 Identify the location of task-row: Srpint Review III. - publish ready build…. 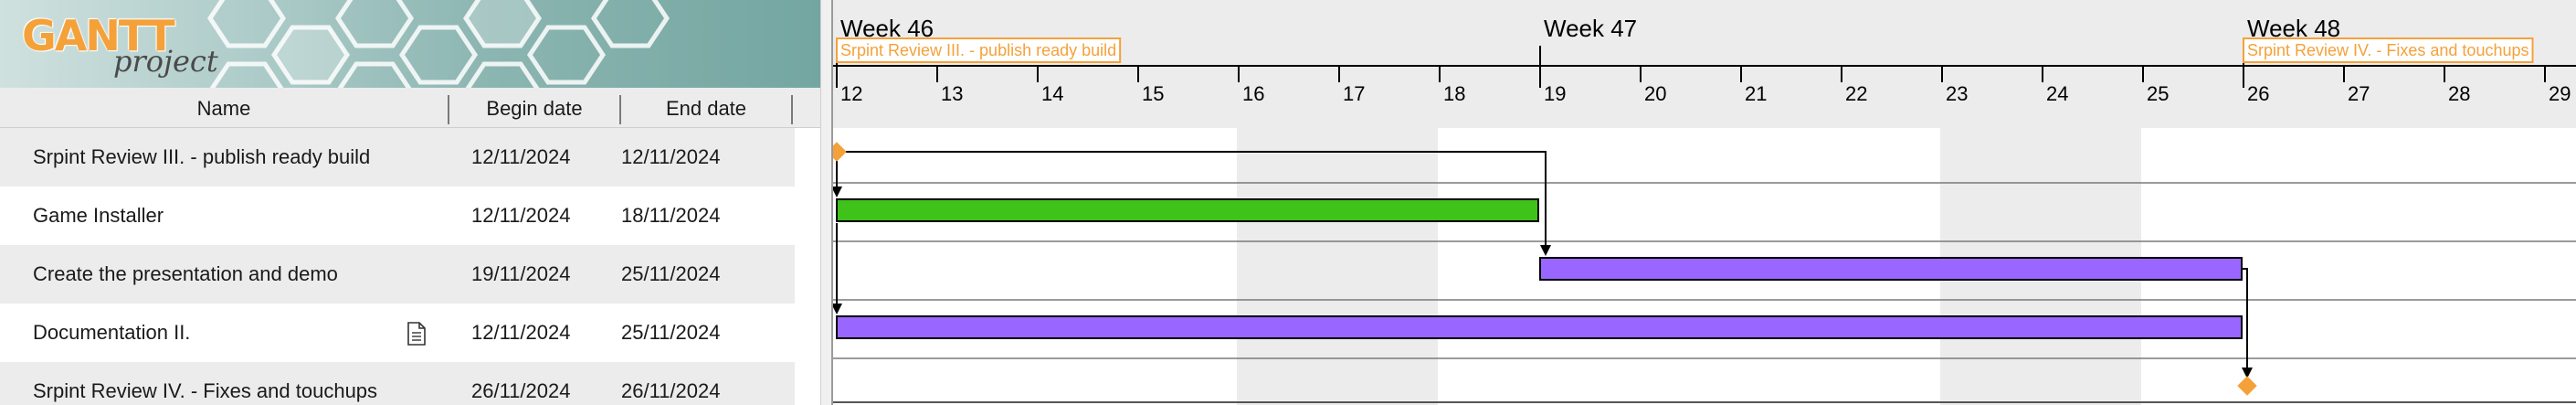
(397, 158).